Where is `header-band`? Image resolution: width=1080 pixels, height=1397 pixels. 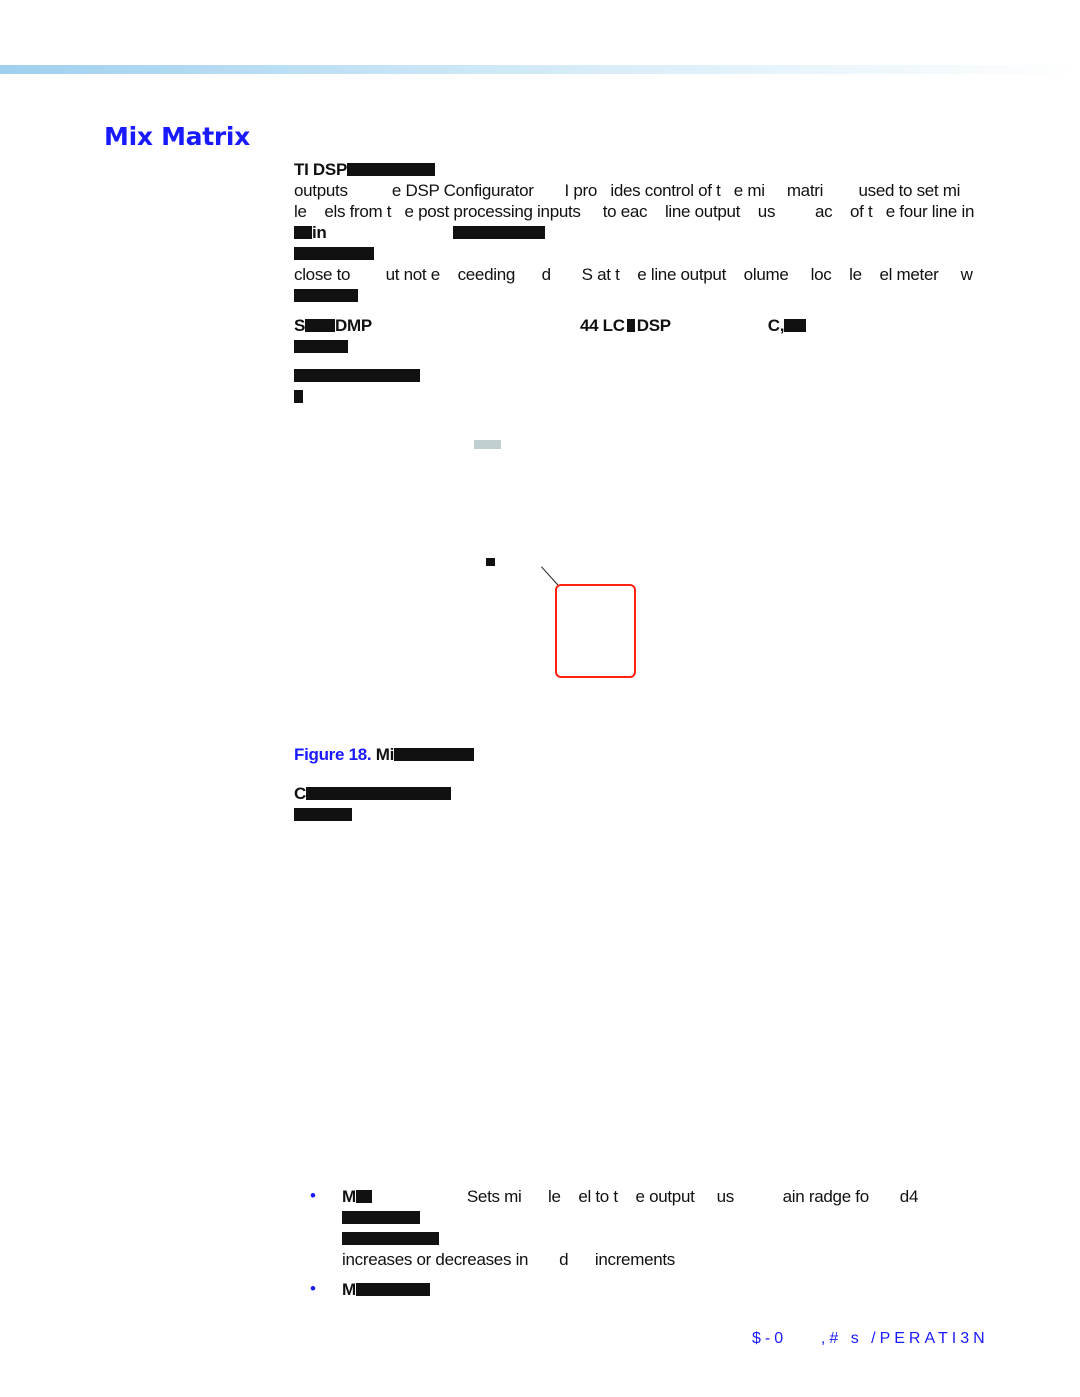
header-band is located at coordinates (540, 69).